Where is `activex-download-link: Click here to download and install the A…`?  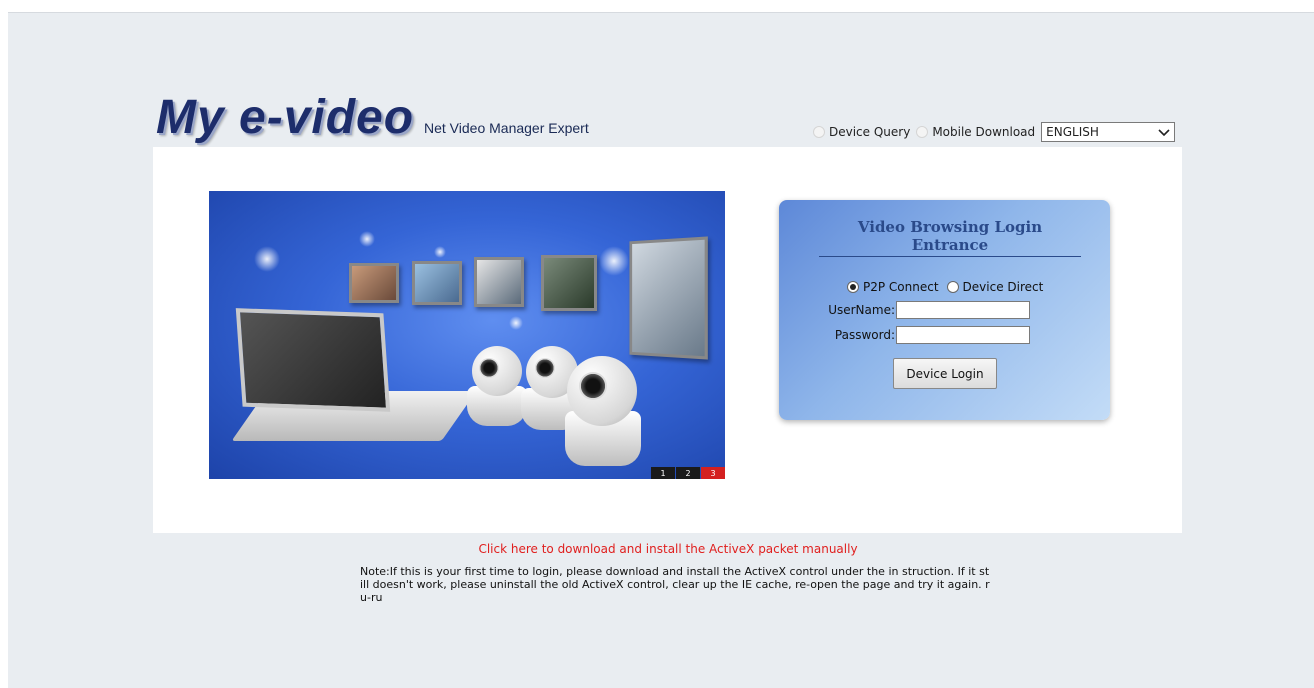
activex-download-link: Click here to download and install the A… is located at coordinates (657, 549).